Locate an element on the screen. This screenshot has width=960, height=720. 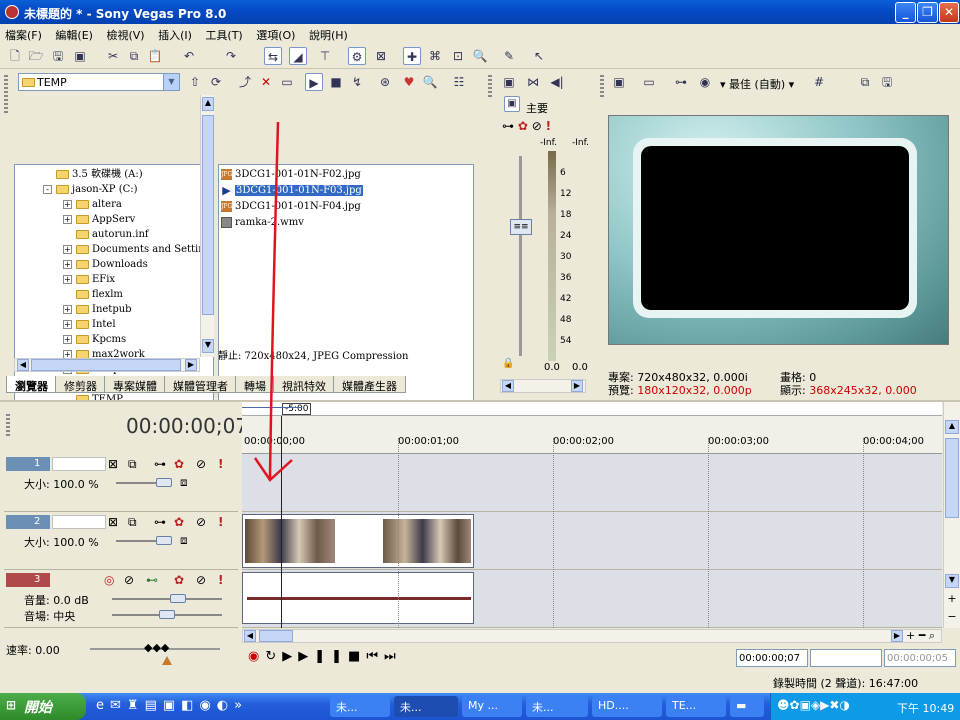
drag-arrow-line is located at coordinates (274, 300).